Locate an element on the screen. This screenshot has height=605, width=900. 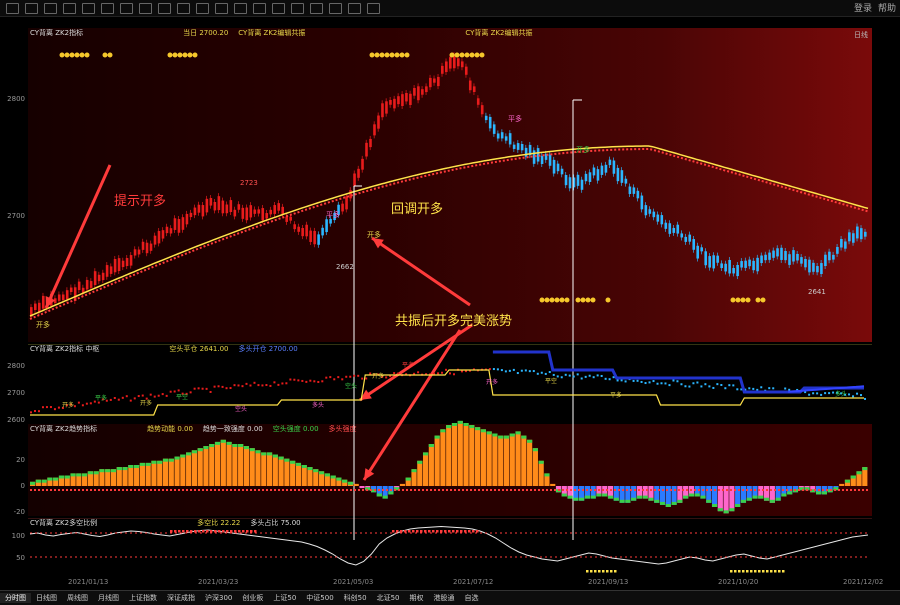
tab-8: 上证50 is located at coordinates (284, 598).